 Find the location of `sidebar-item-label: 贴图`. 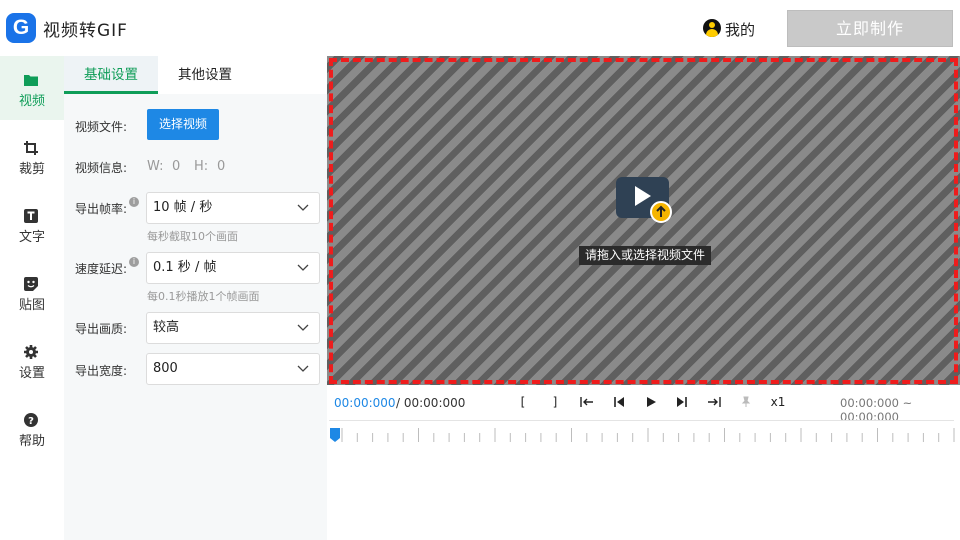

sidebar-item-label: 贴图 is located at coordinates (31, 305).